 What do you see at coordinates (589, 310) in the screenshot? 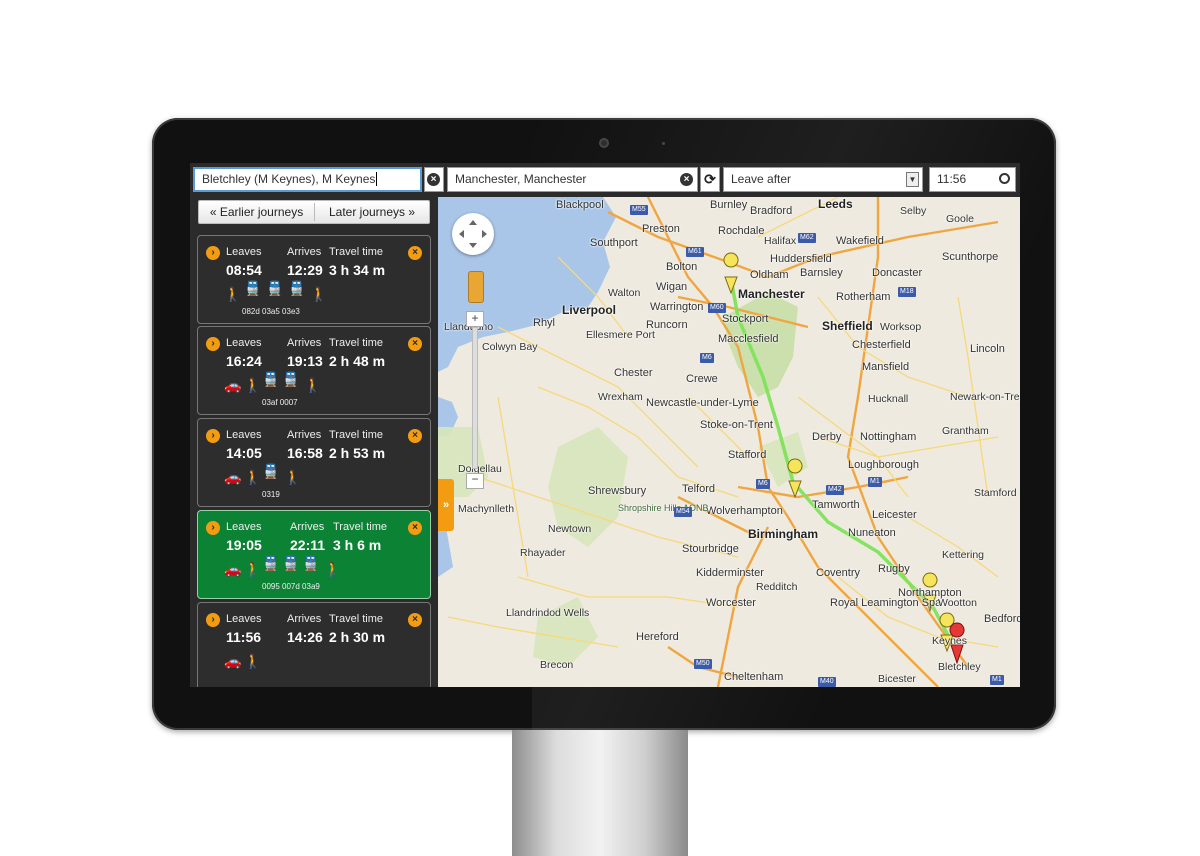
I see `place-label-liverpool: Liverpool` at bounding box center [589, 310].